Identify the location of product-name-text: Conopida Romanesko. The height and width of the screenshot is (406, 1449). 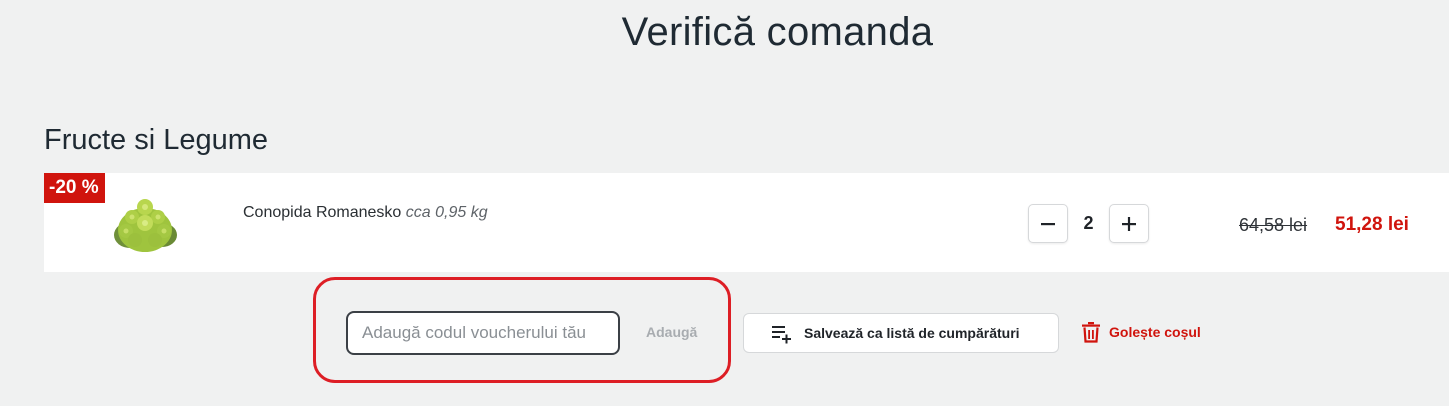
(322, 212).